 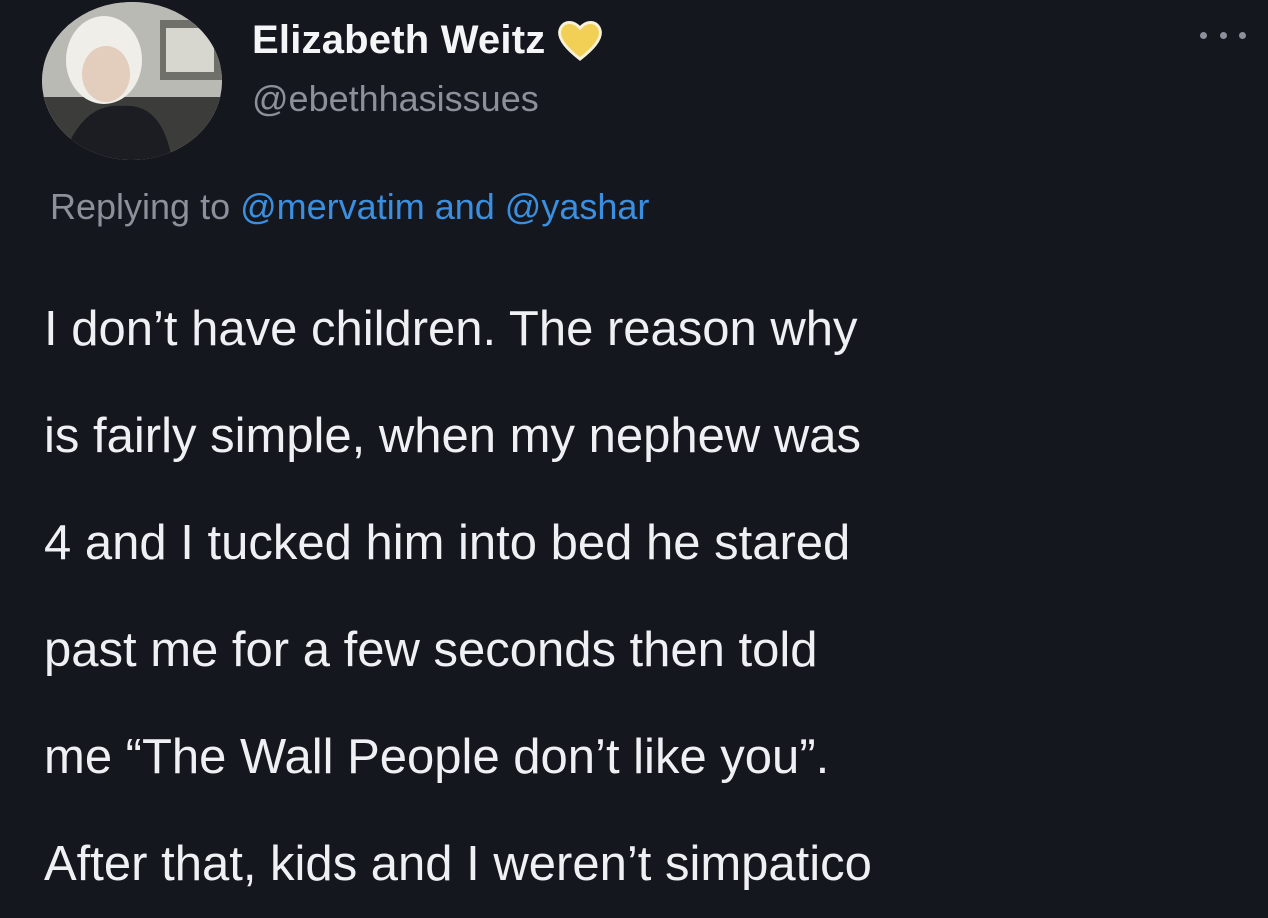 What do you see at coordinates (452, 436) in the screenshot?
I see `tweet-text-line: is fairly simple, when my nephew was` at bounding box center [452, 436].